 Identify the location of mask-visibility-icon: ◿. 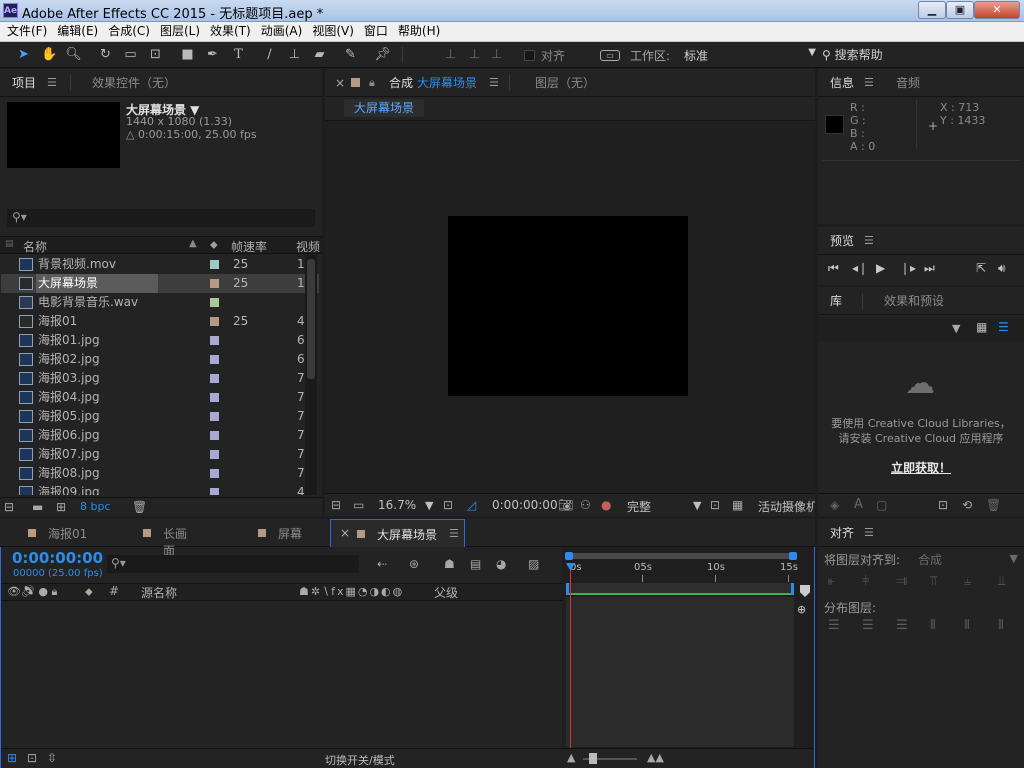
(471, 505).